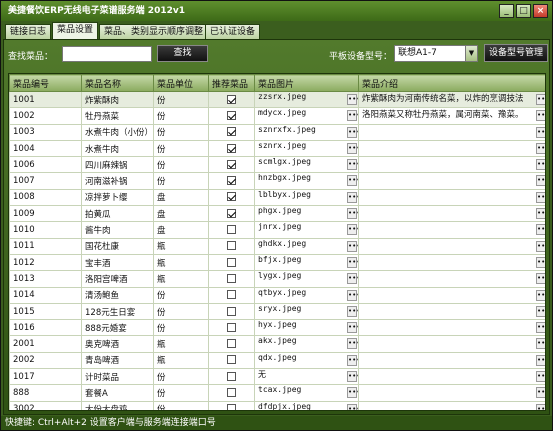 The width and height of the screenshot is (553, 431). Describe the element at coordinates (277, 360) in the screenshot. I see `table-row: 2002青岛啤酒瓶 qdx.jpeg ••• •••` at that location.